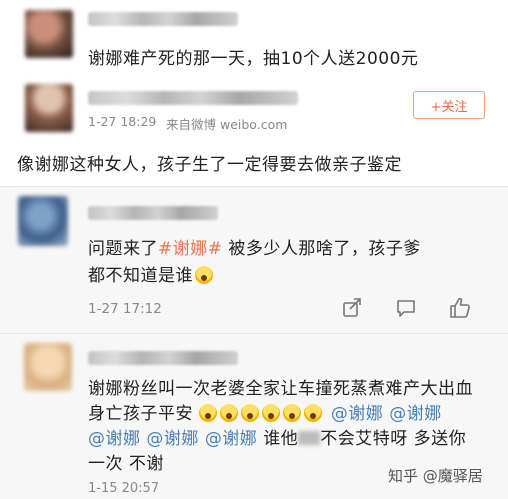  What do you see at coordinates (449, 105) in the screenshot?
I see `follow-button: +关注` at bounding box center [449, 105].